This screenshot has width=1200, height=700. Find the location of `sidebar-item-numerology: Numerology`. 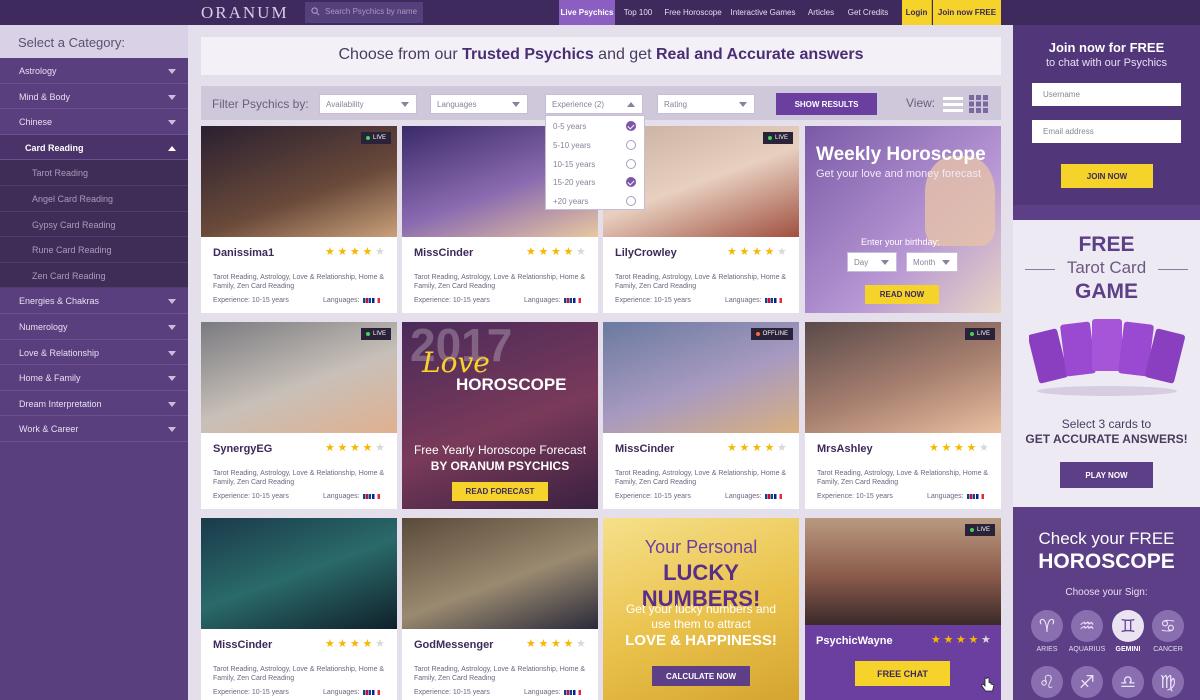

sidebar-item-numerology: Numerology is located at coordinates (94, 327).